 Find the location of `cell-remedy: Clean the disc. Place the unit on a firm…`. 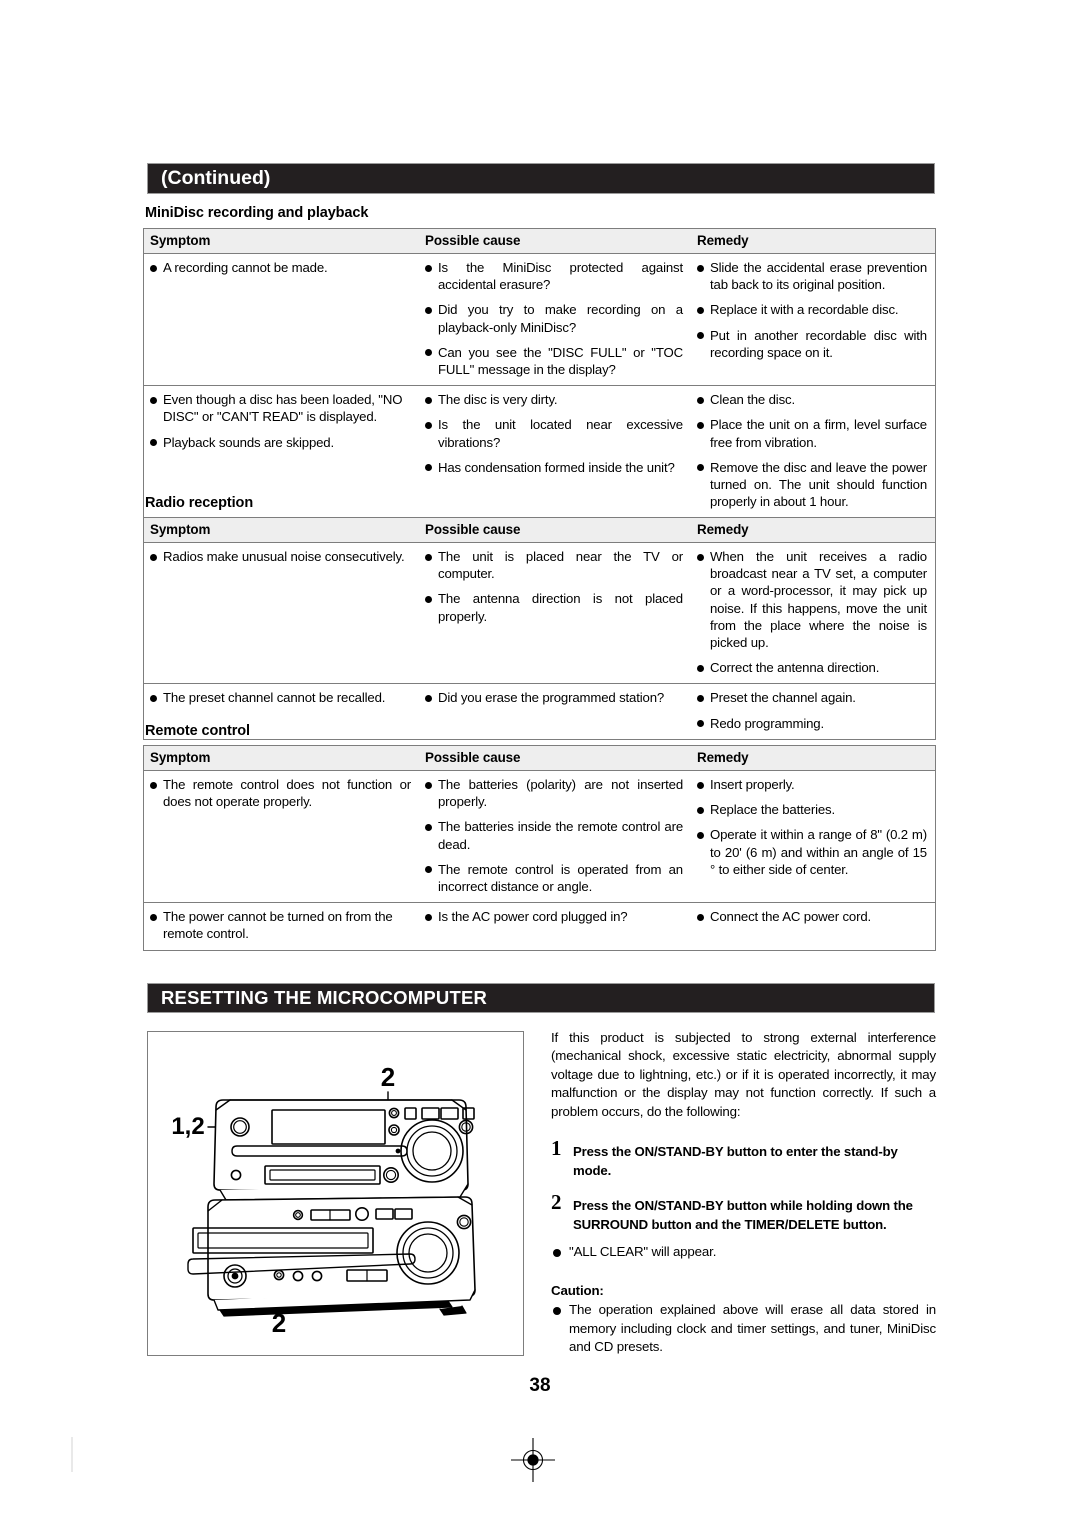

cell-remedy: Clean the disc. Place the unit on a firm… is located at coordinates (813, 452).